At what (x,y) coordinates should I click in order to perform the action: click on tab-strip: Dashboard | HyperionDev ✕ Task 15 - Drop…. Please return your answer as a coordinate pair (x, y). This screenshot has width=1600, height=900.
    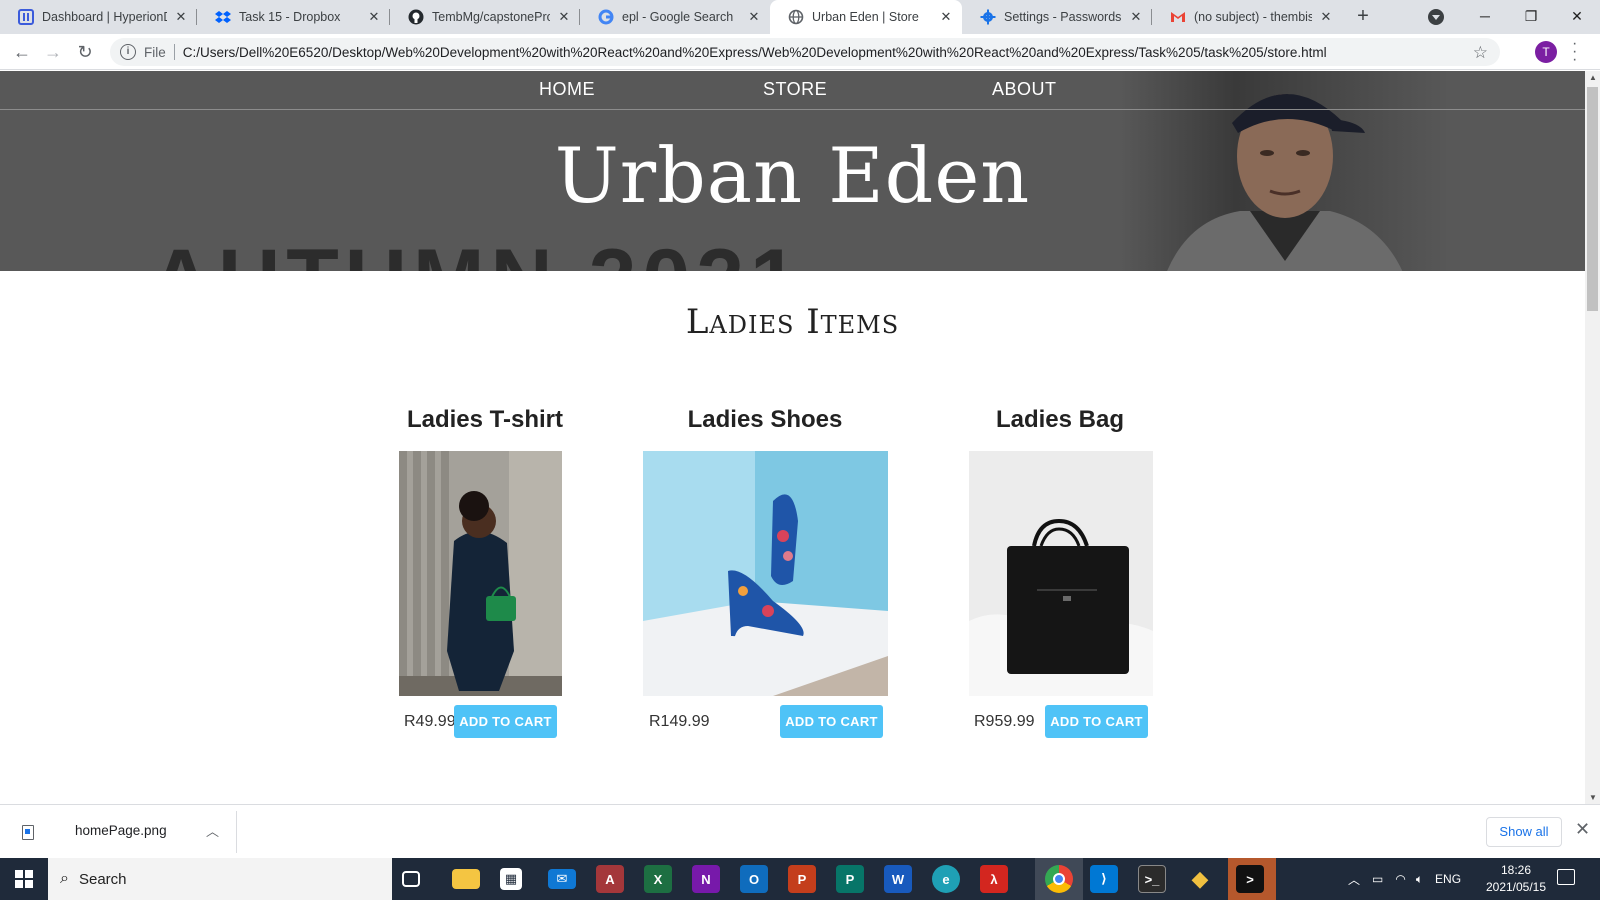
    Looking at the image, I should click on (800, 17).